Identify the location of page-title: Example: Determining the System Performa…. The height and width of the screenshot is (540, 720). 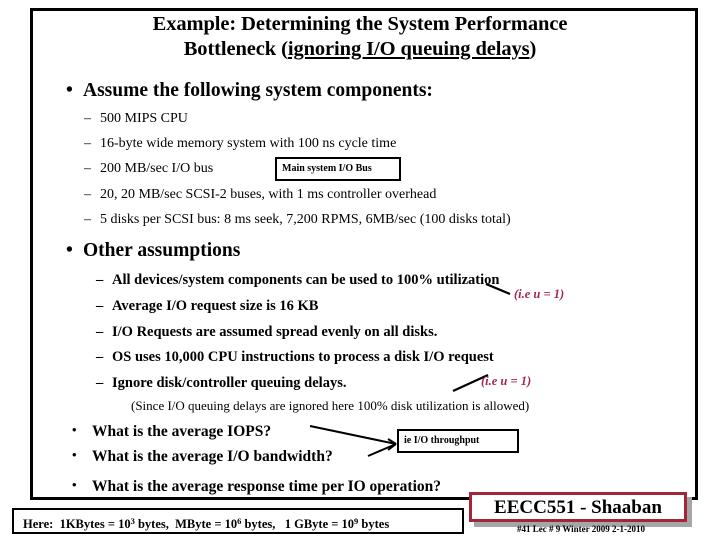
(360, 37).